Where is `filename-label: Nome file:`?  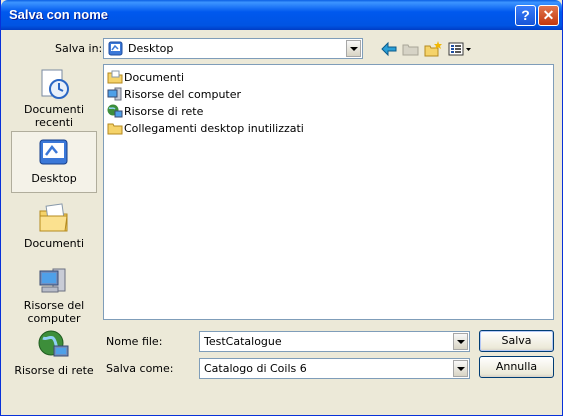 filename-label: Nome file: is located at coordinates (134, 341).